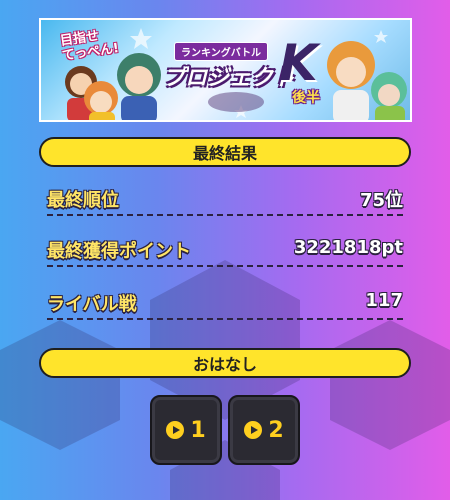 This screenshot has width=450, height=500. Describe the element at coordinates (225, 302) in the screenshot. I see `result-row-rival-battles: ライバル戦 117` at that location.